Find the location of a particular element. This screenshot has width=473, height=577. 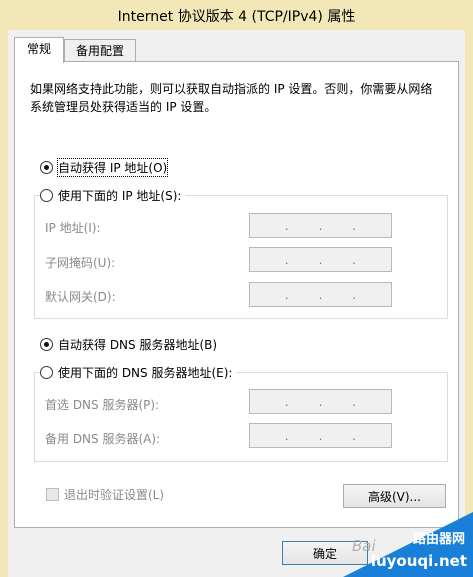

tab-alternate-config-label: 备用配置 is located at coordinates (99, 51).